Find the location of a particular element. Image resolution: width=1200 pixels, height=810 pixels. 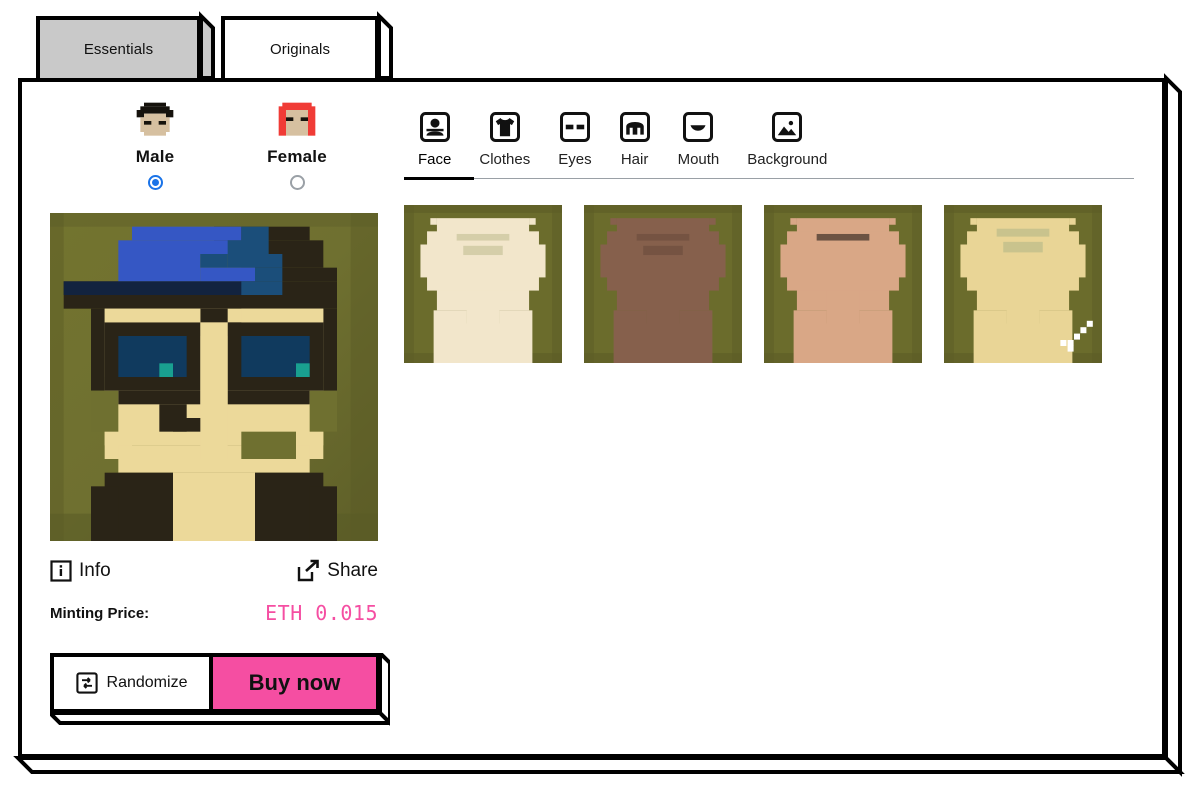

randomize-button: Randomize is located at coordinates (131, 683).